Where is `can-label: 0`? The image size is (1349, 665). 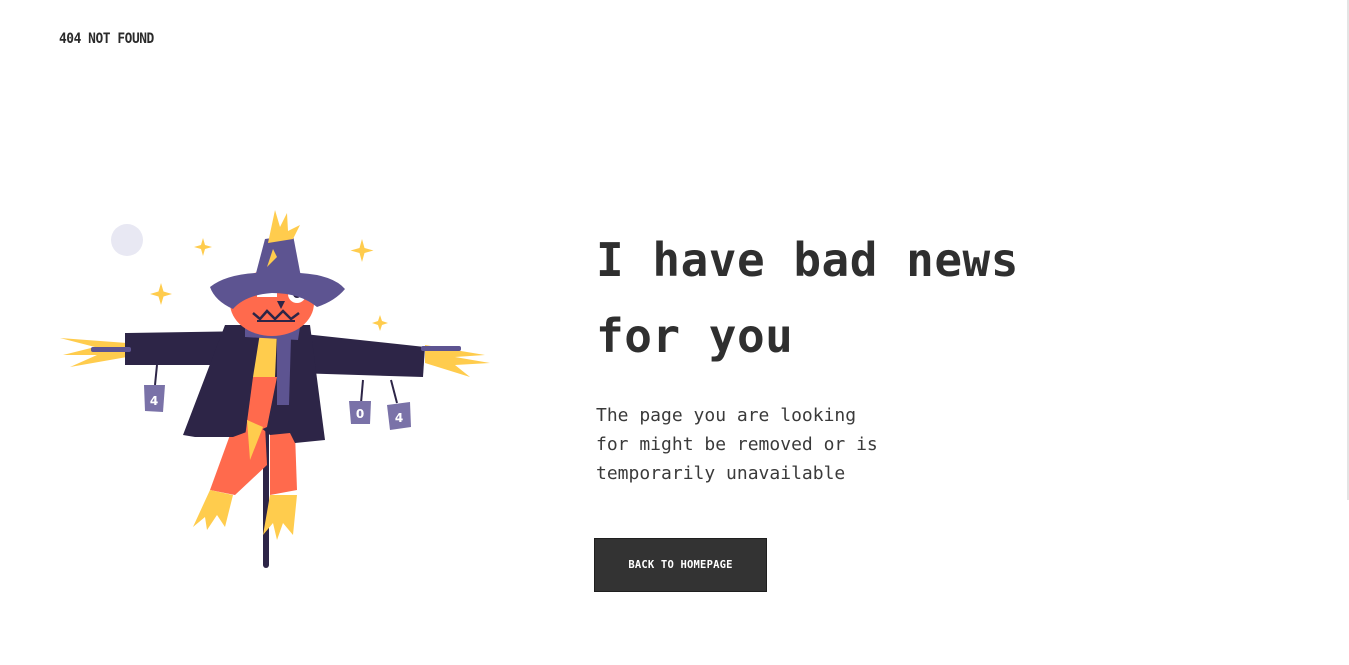
can-label: 0 is located at coordinates (360, 414).